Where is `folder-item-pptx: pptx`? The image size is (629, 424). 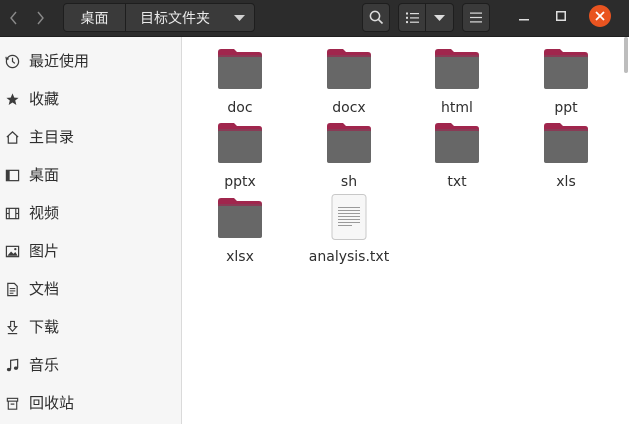 folder-item-pptx: pptx is located at coordinates (240, 156).